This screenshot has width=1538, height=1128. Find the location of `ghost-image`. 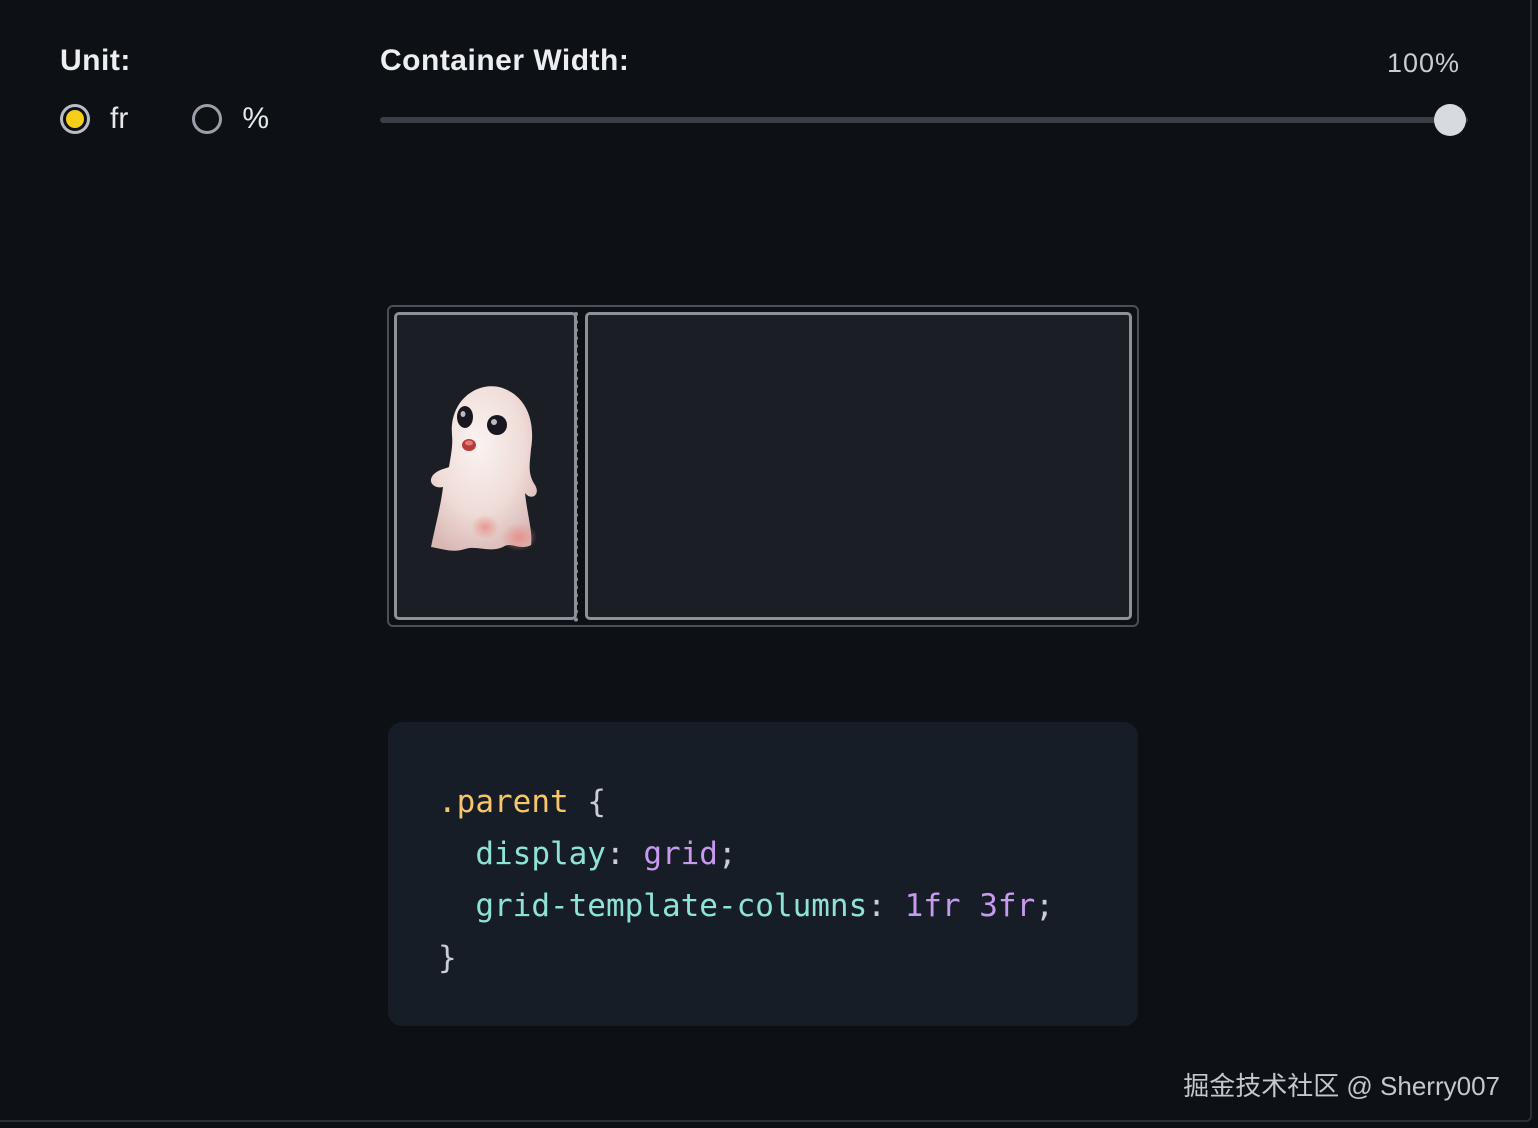

ghost-image is located at coordinates (483, 468).